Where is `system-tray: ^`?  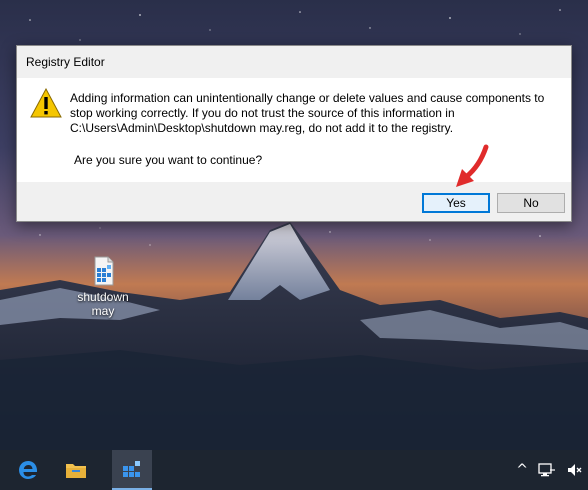 system-tray: ^ is located at coordinates (549, 470).